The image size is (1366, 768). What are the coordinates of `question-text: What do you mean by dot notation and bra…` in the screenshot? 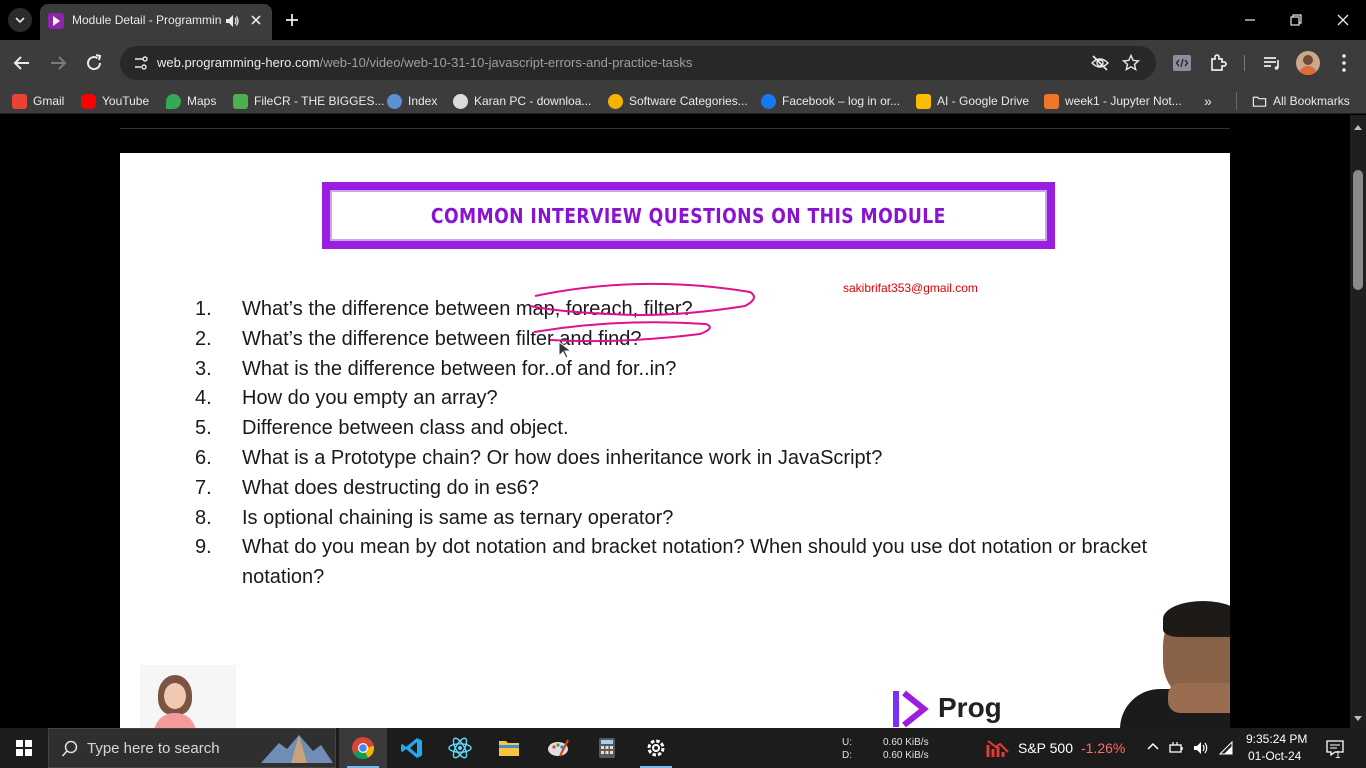 It's located at (695, 562).